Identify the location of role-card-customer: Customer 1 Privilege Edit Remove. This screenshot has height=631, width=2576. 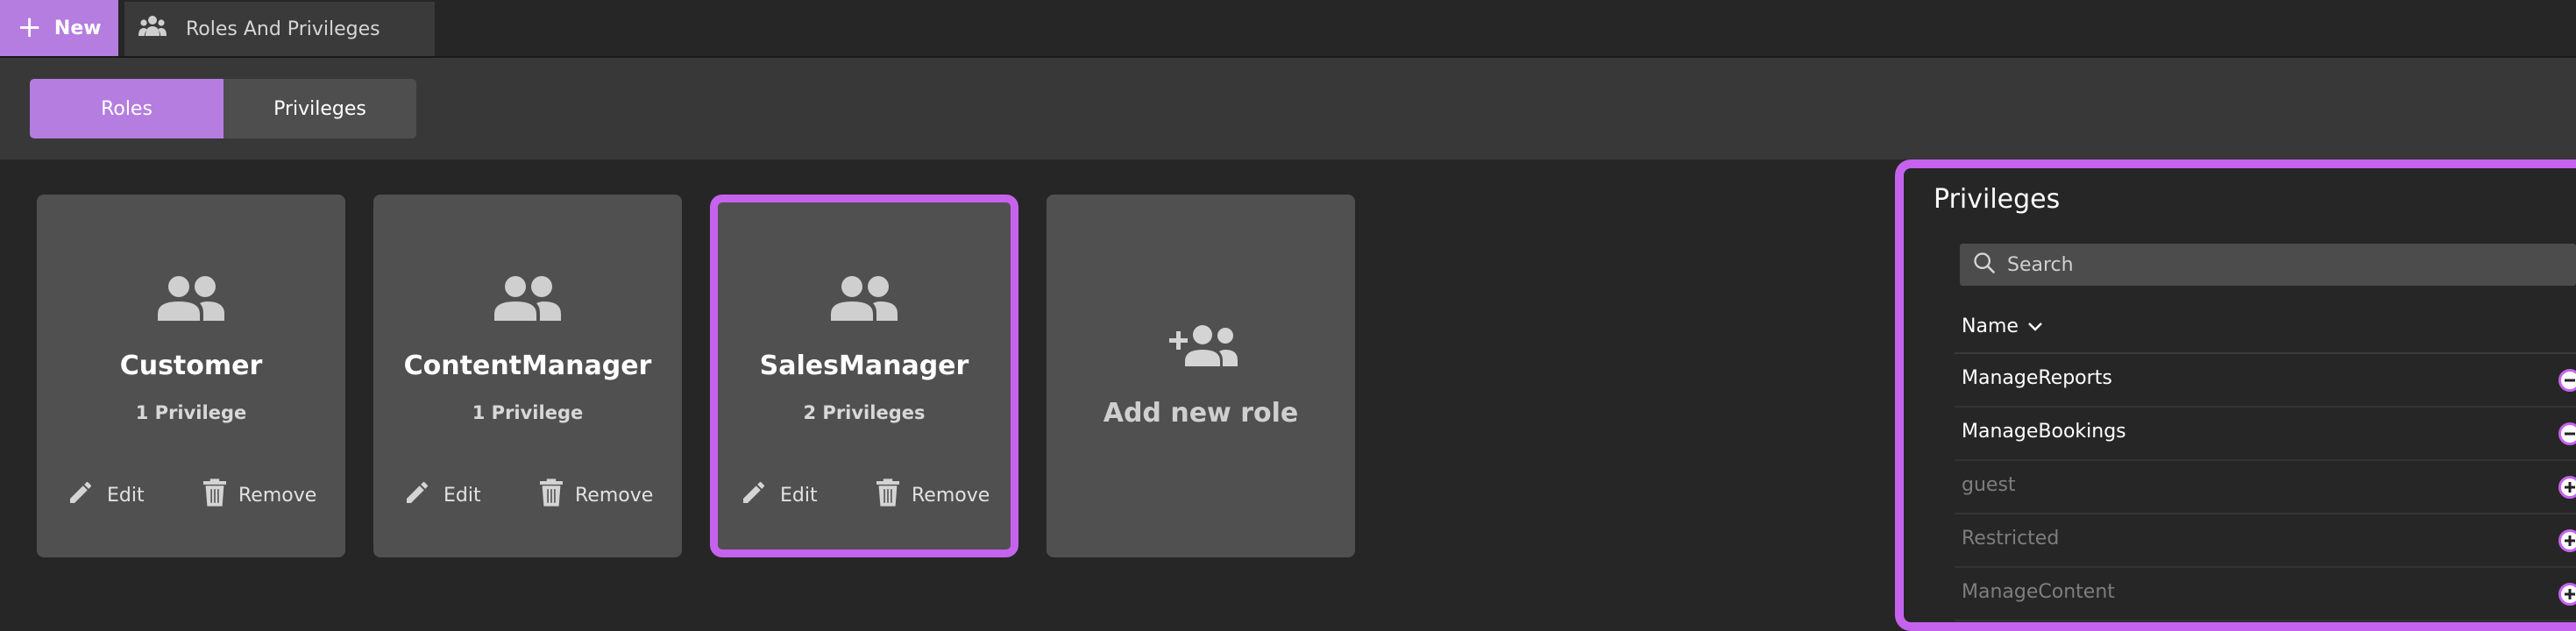
(191, 376).